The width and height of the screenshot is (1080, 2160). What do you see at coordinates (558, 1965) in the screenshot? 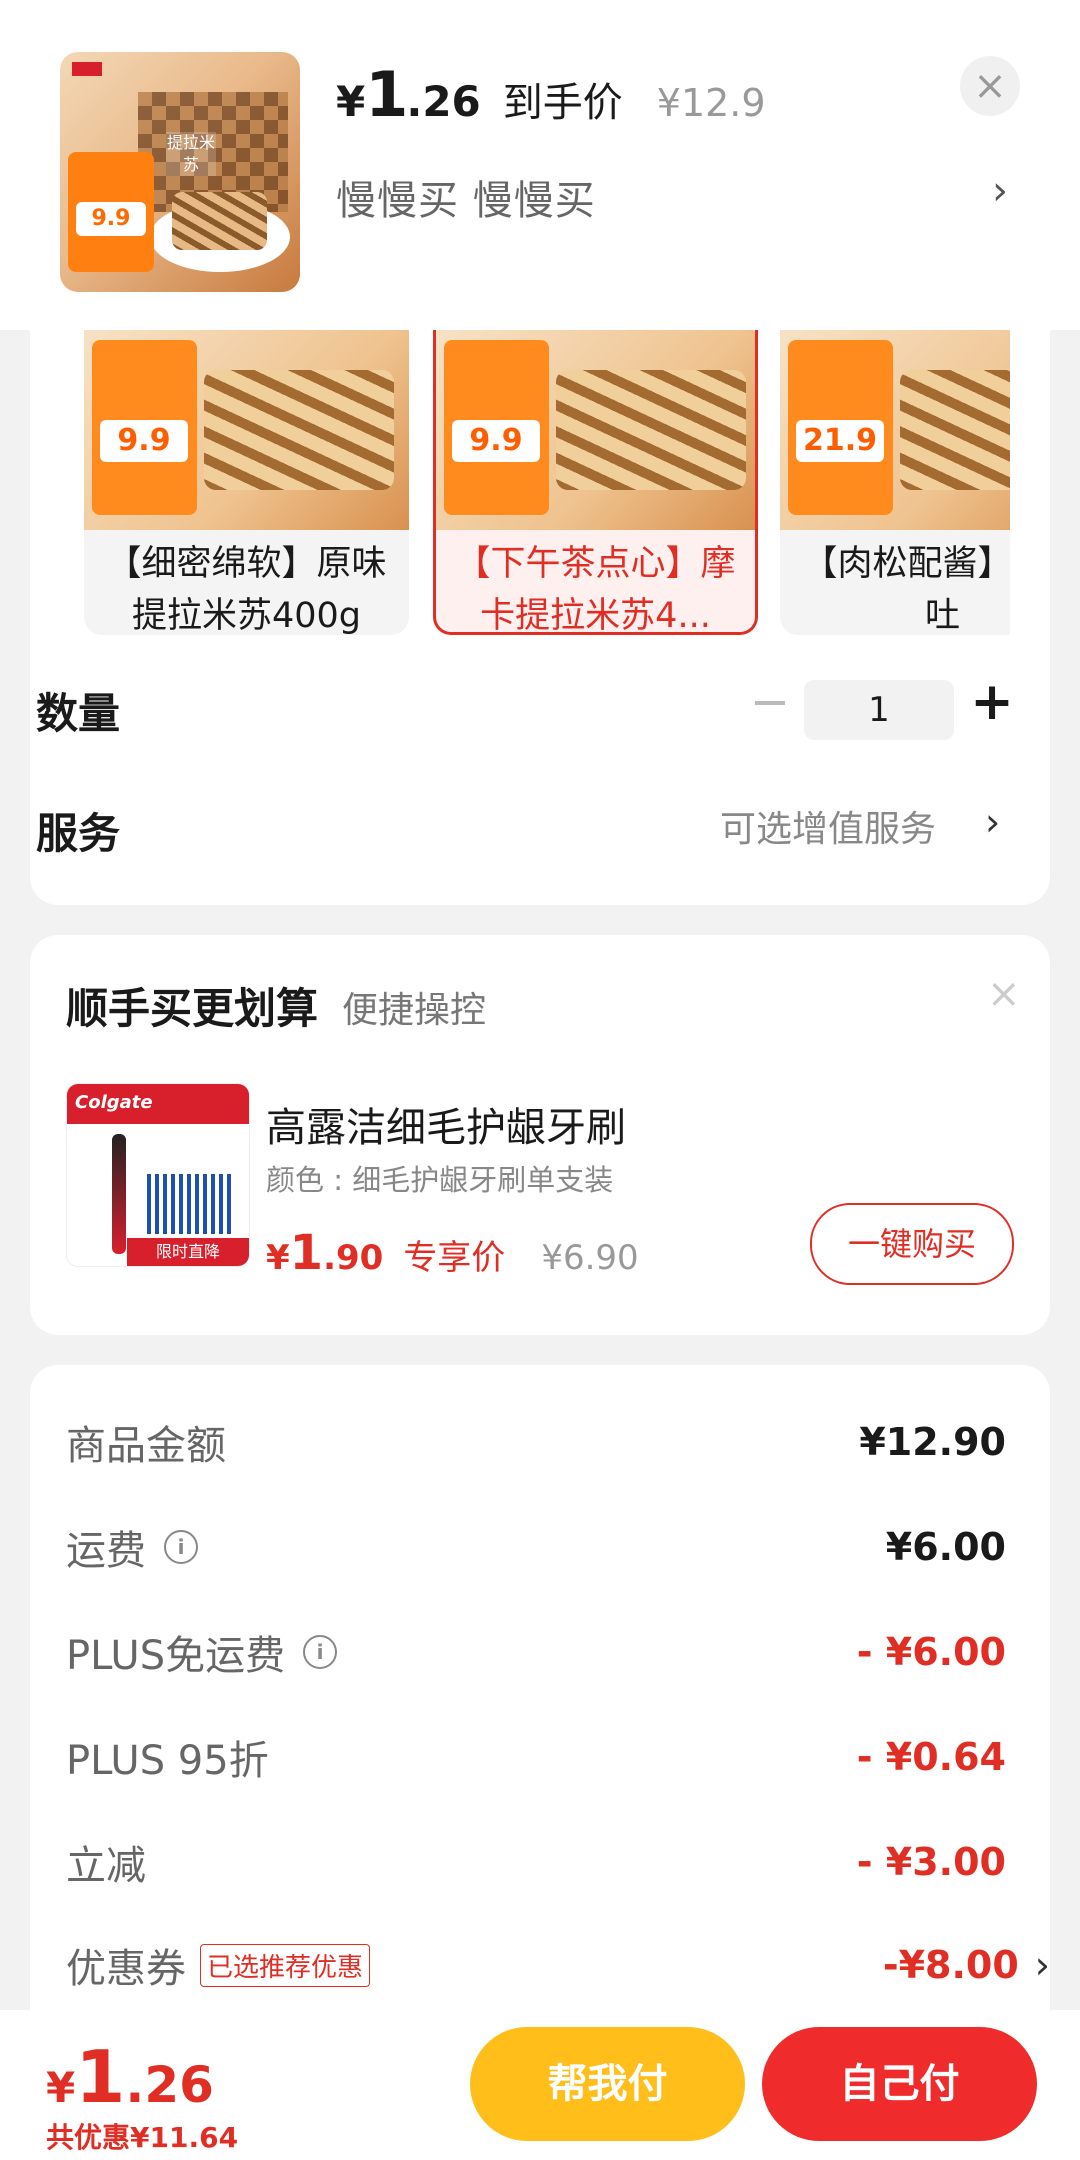
I see `coupon-row: 优惠券 已选推荐优惠 -¥8.00 ›` at bounding box center [558, 1965].